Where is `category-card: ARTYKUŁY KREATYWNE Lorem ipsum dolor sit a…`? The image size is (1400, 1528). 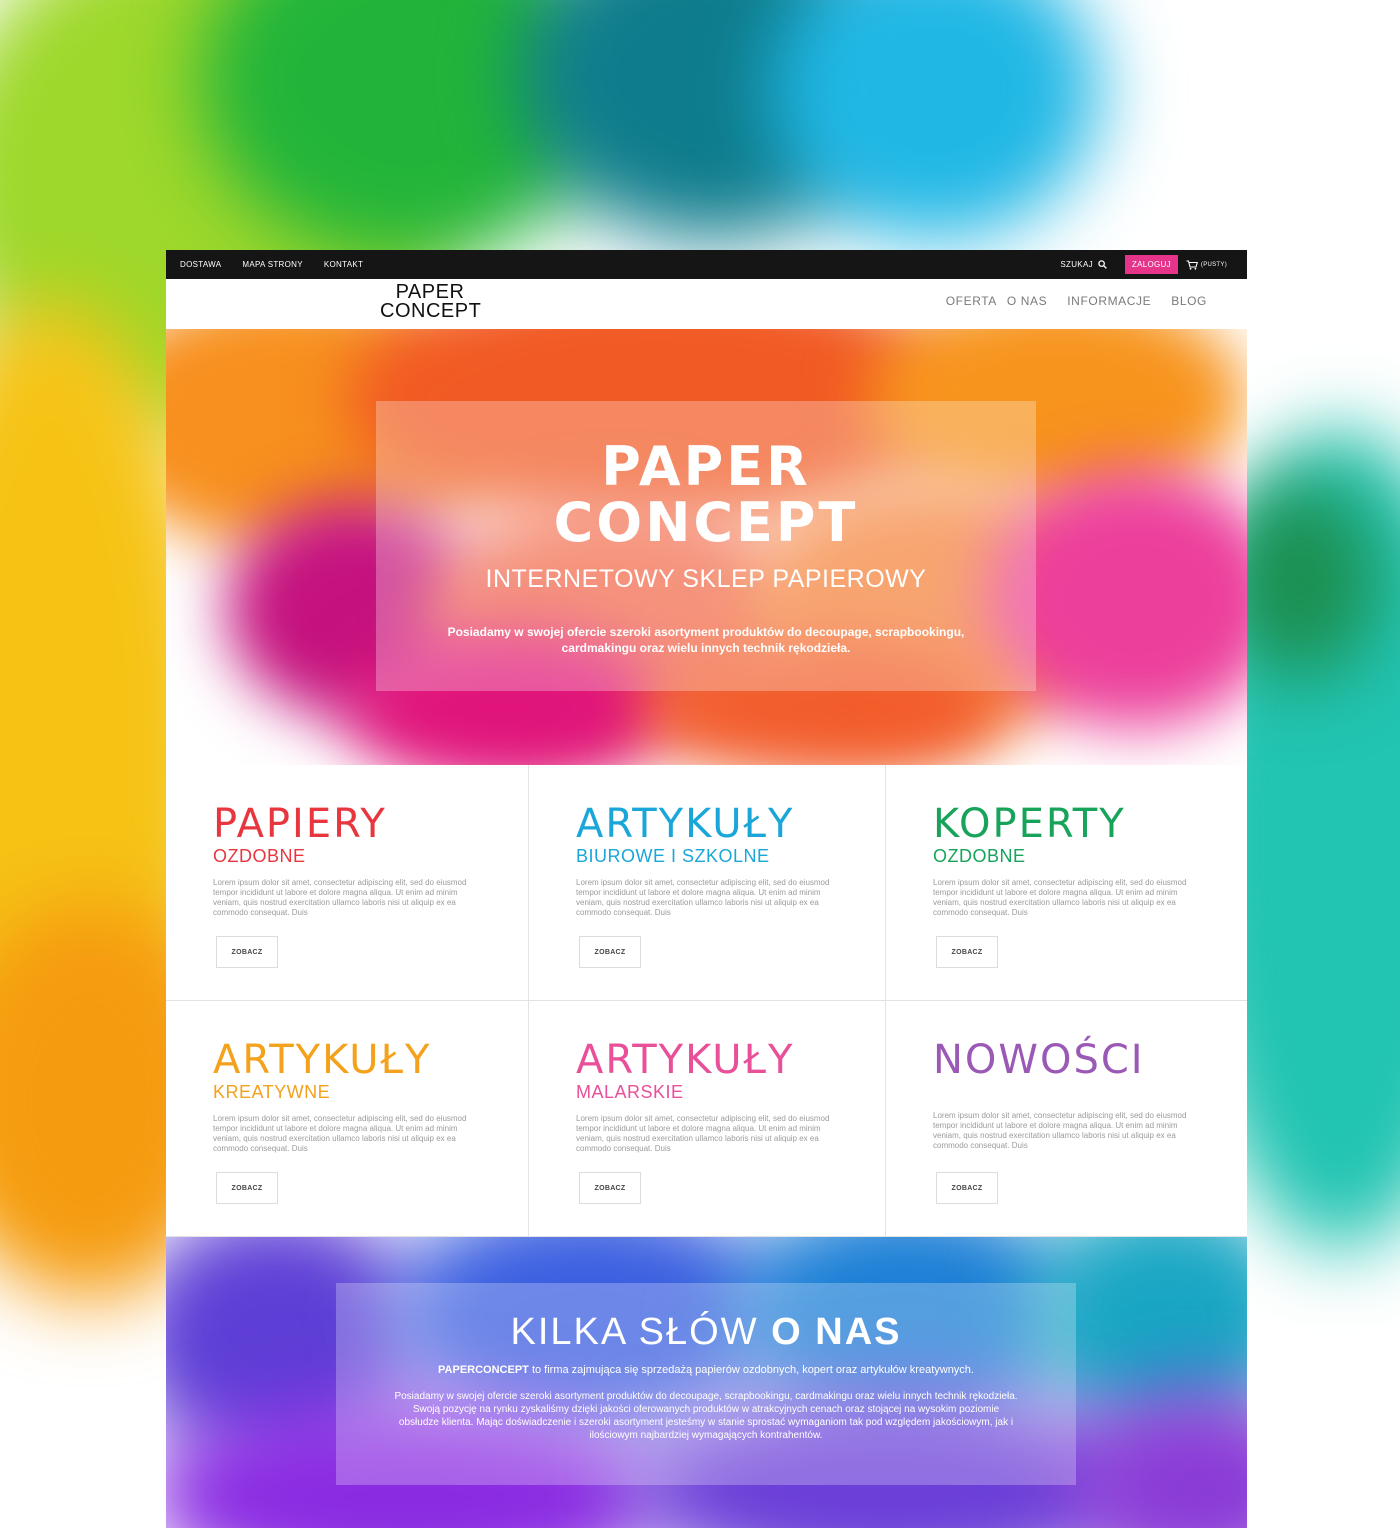 category-card: ARTYKUŁY KREATYWNE Lorem ipsum dolor sit a… is located at coordinates (347, 1119).